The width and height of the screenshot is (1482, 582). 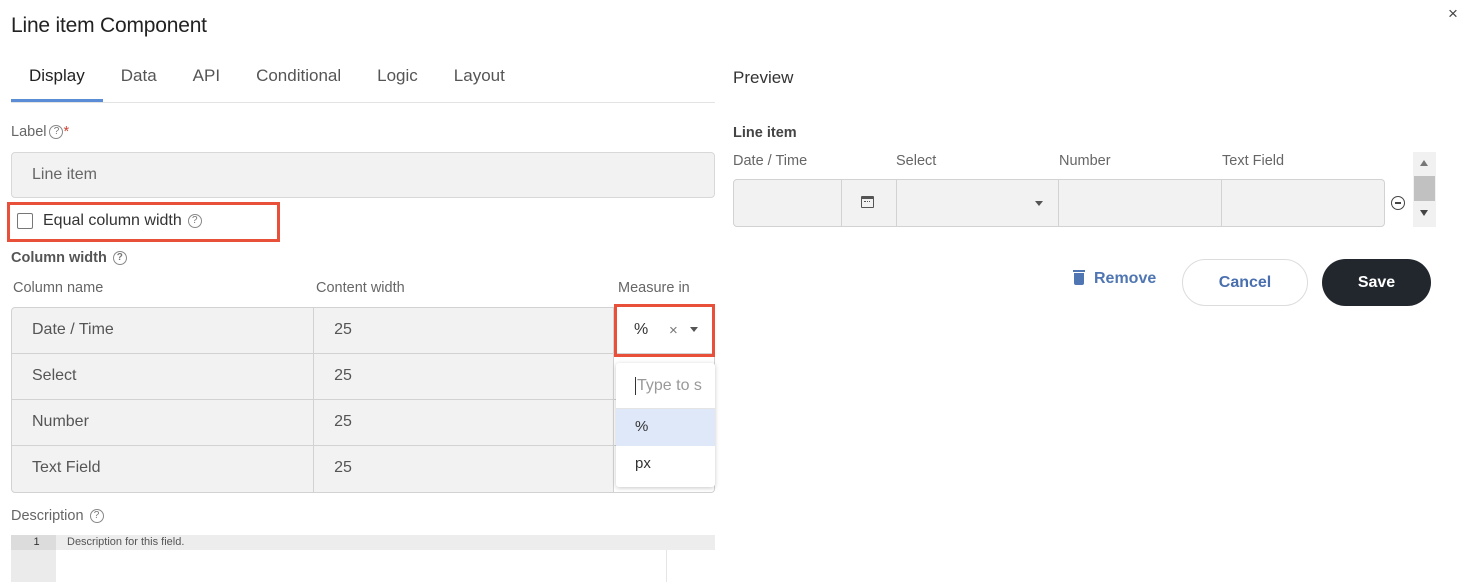 What do you see at coordinates (109, 25) in the screenshot?
I see `dialog-title: Line item Component` at bounding box center [109, 25].